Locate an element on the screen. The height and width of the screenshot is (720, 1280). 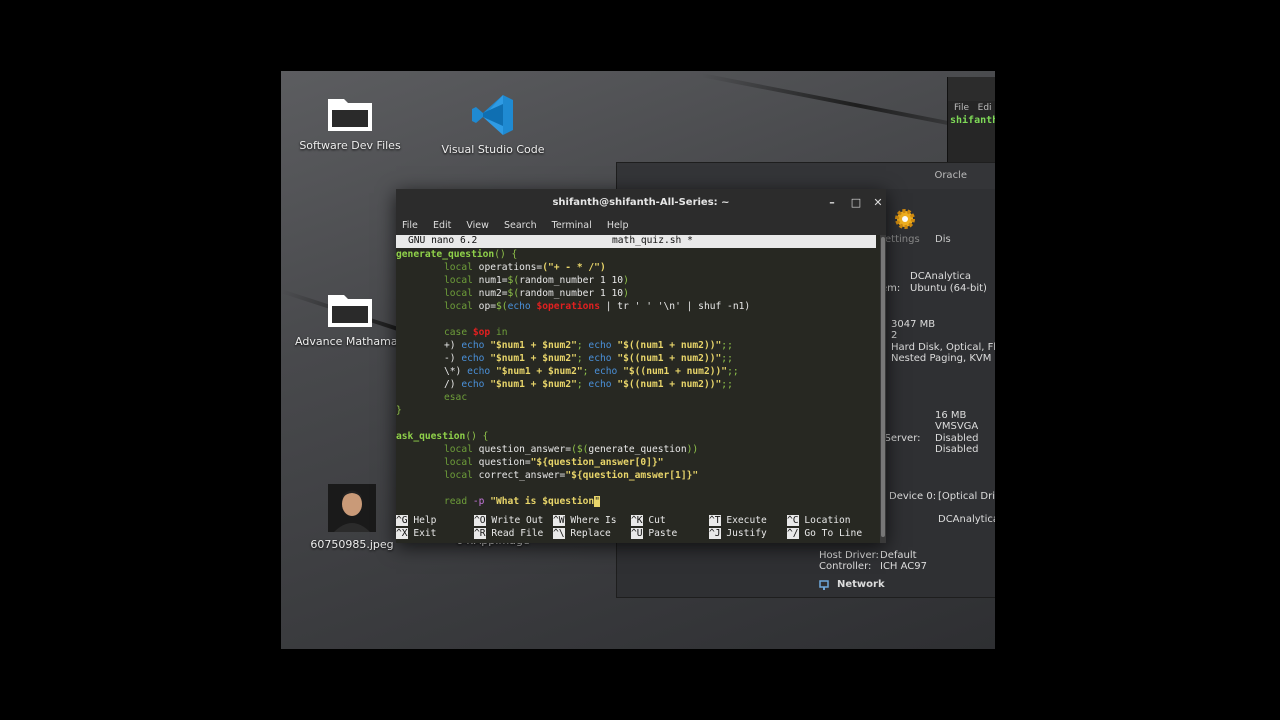
code-line: read -p "What is $question" is located at coordinates (522, 501).